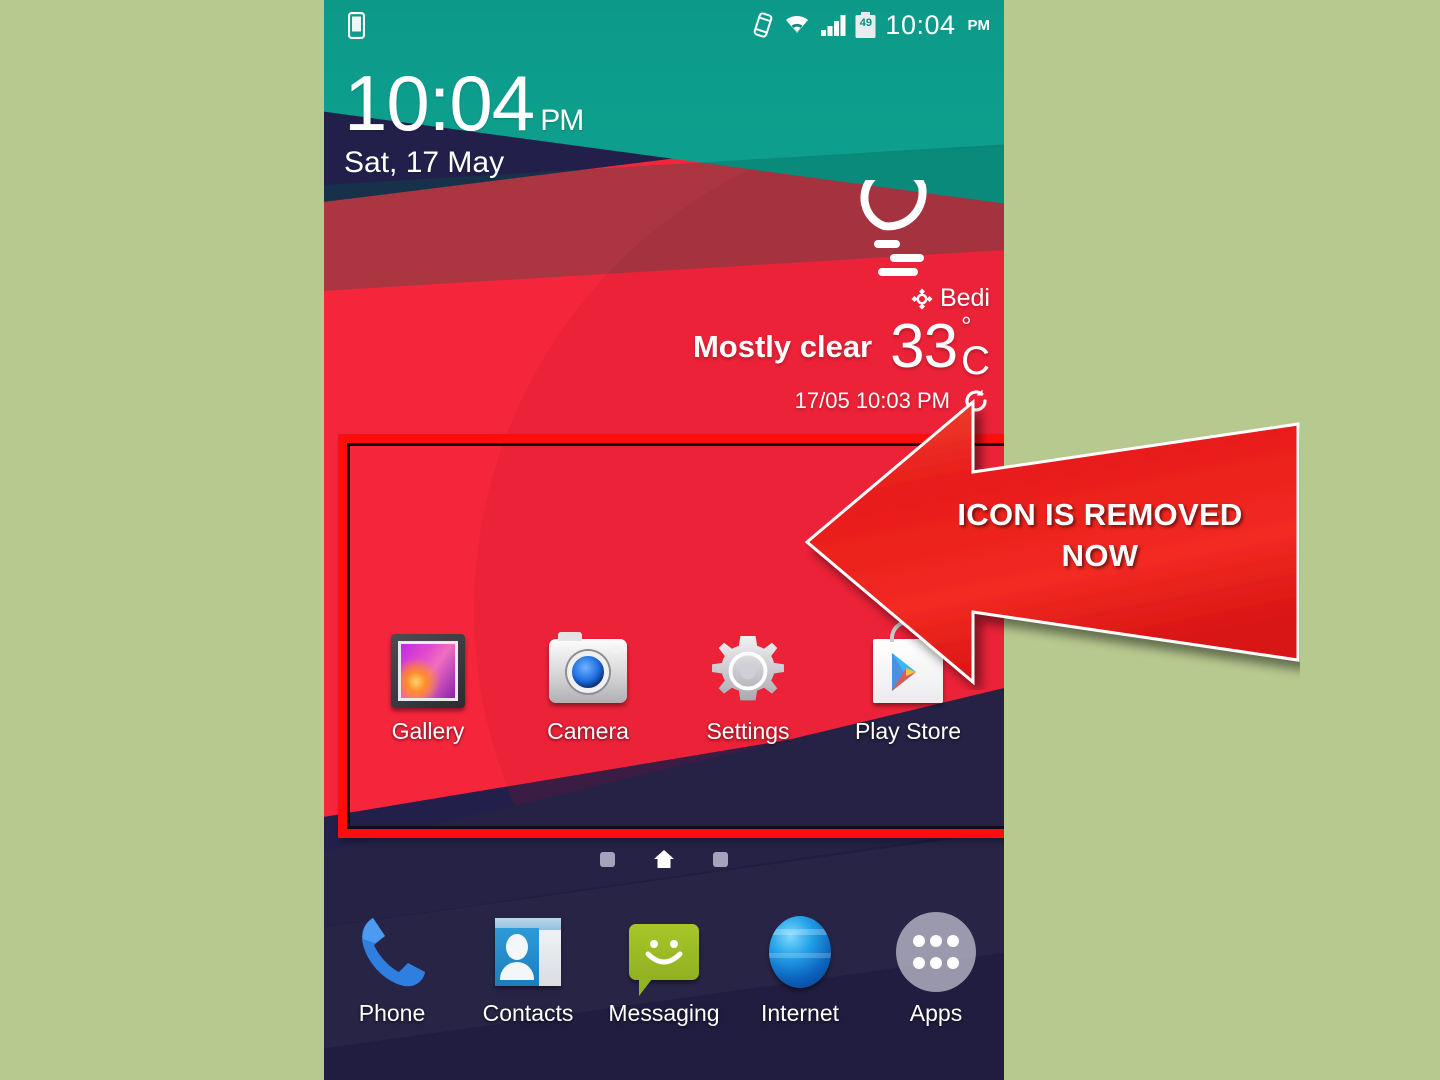  I want to click on globe-icon-wrap, so click(800, 952).